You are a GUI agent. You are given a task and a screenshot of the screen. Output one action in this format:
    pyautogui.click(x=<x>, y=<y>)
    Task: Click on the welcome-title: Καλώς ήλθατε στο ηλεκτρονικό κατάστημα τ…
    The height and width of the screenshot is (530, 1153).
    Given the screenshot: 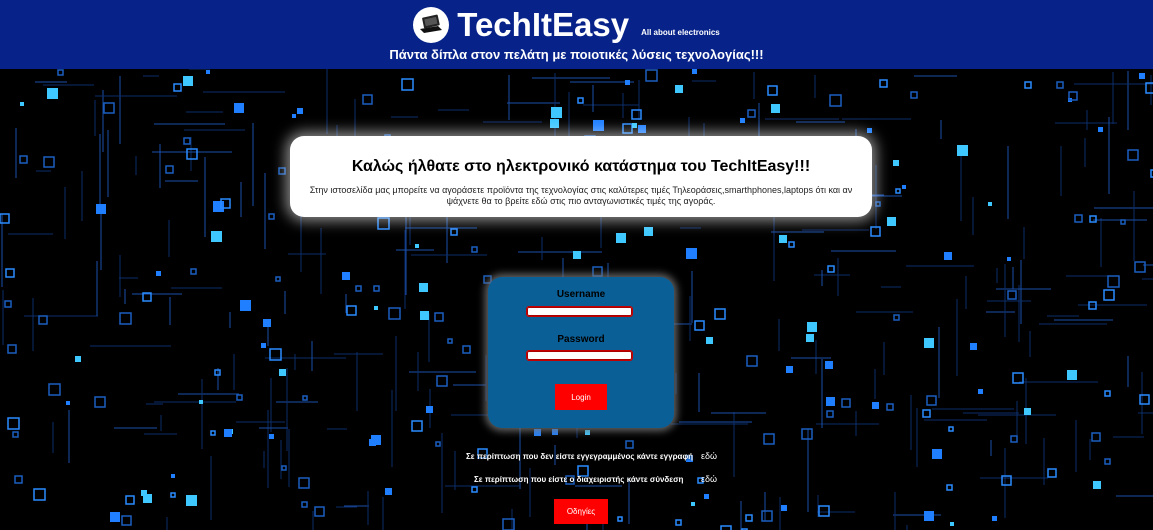 What is the action you would take?
    pyautogui.click(x=581, y=166)
    